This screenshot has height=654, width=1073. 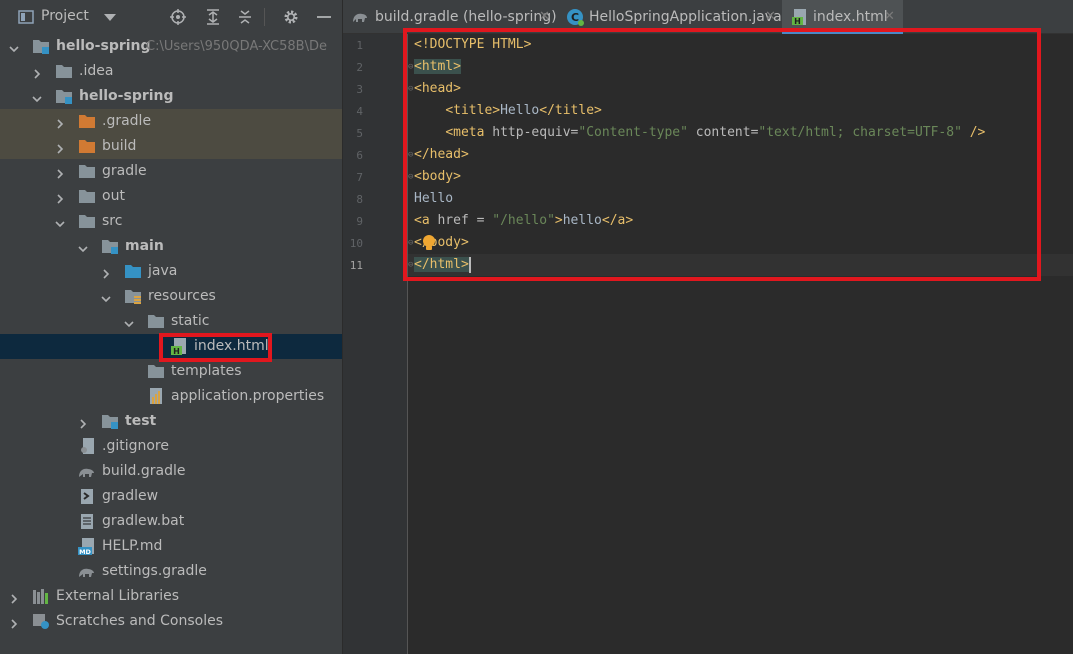 What do you see at coordinates (171, 596) in the screenshot?
I see `tree-item-external-libraries: External Libraries` at bounding box center [171, 596].